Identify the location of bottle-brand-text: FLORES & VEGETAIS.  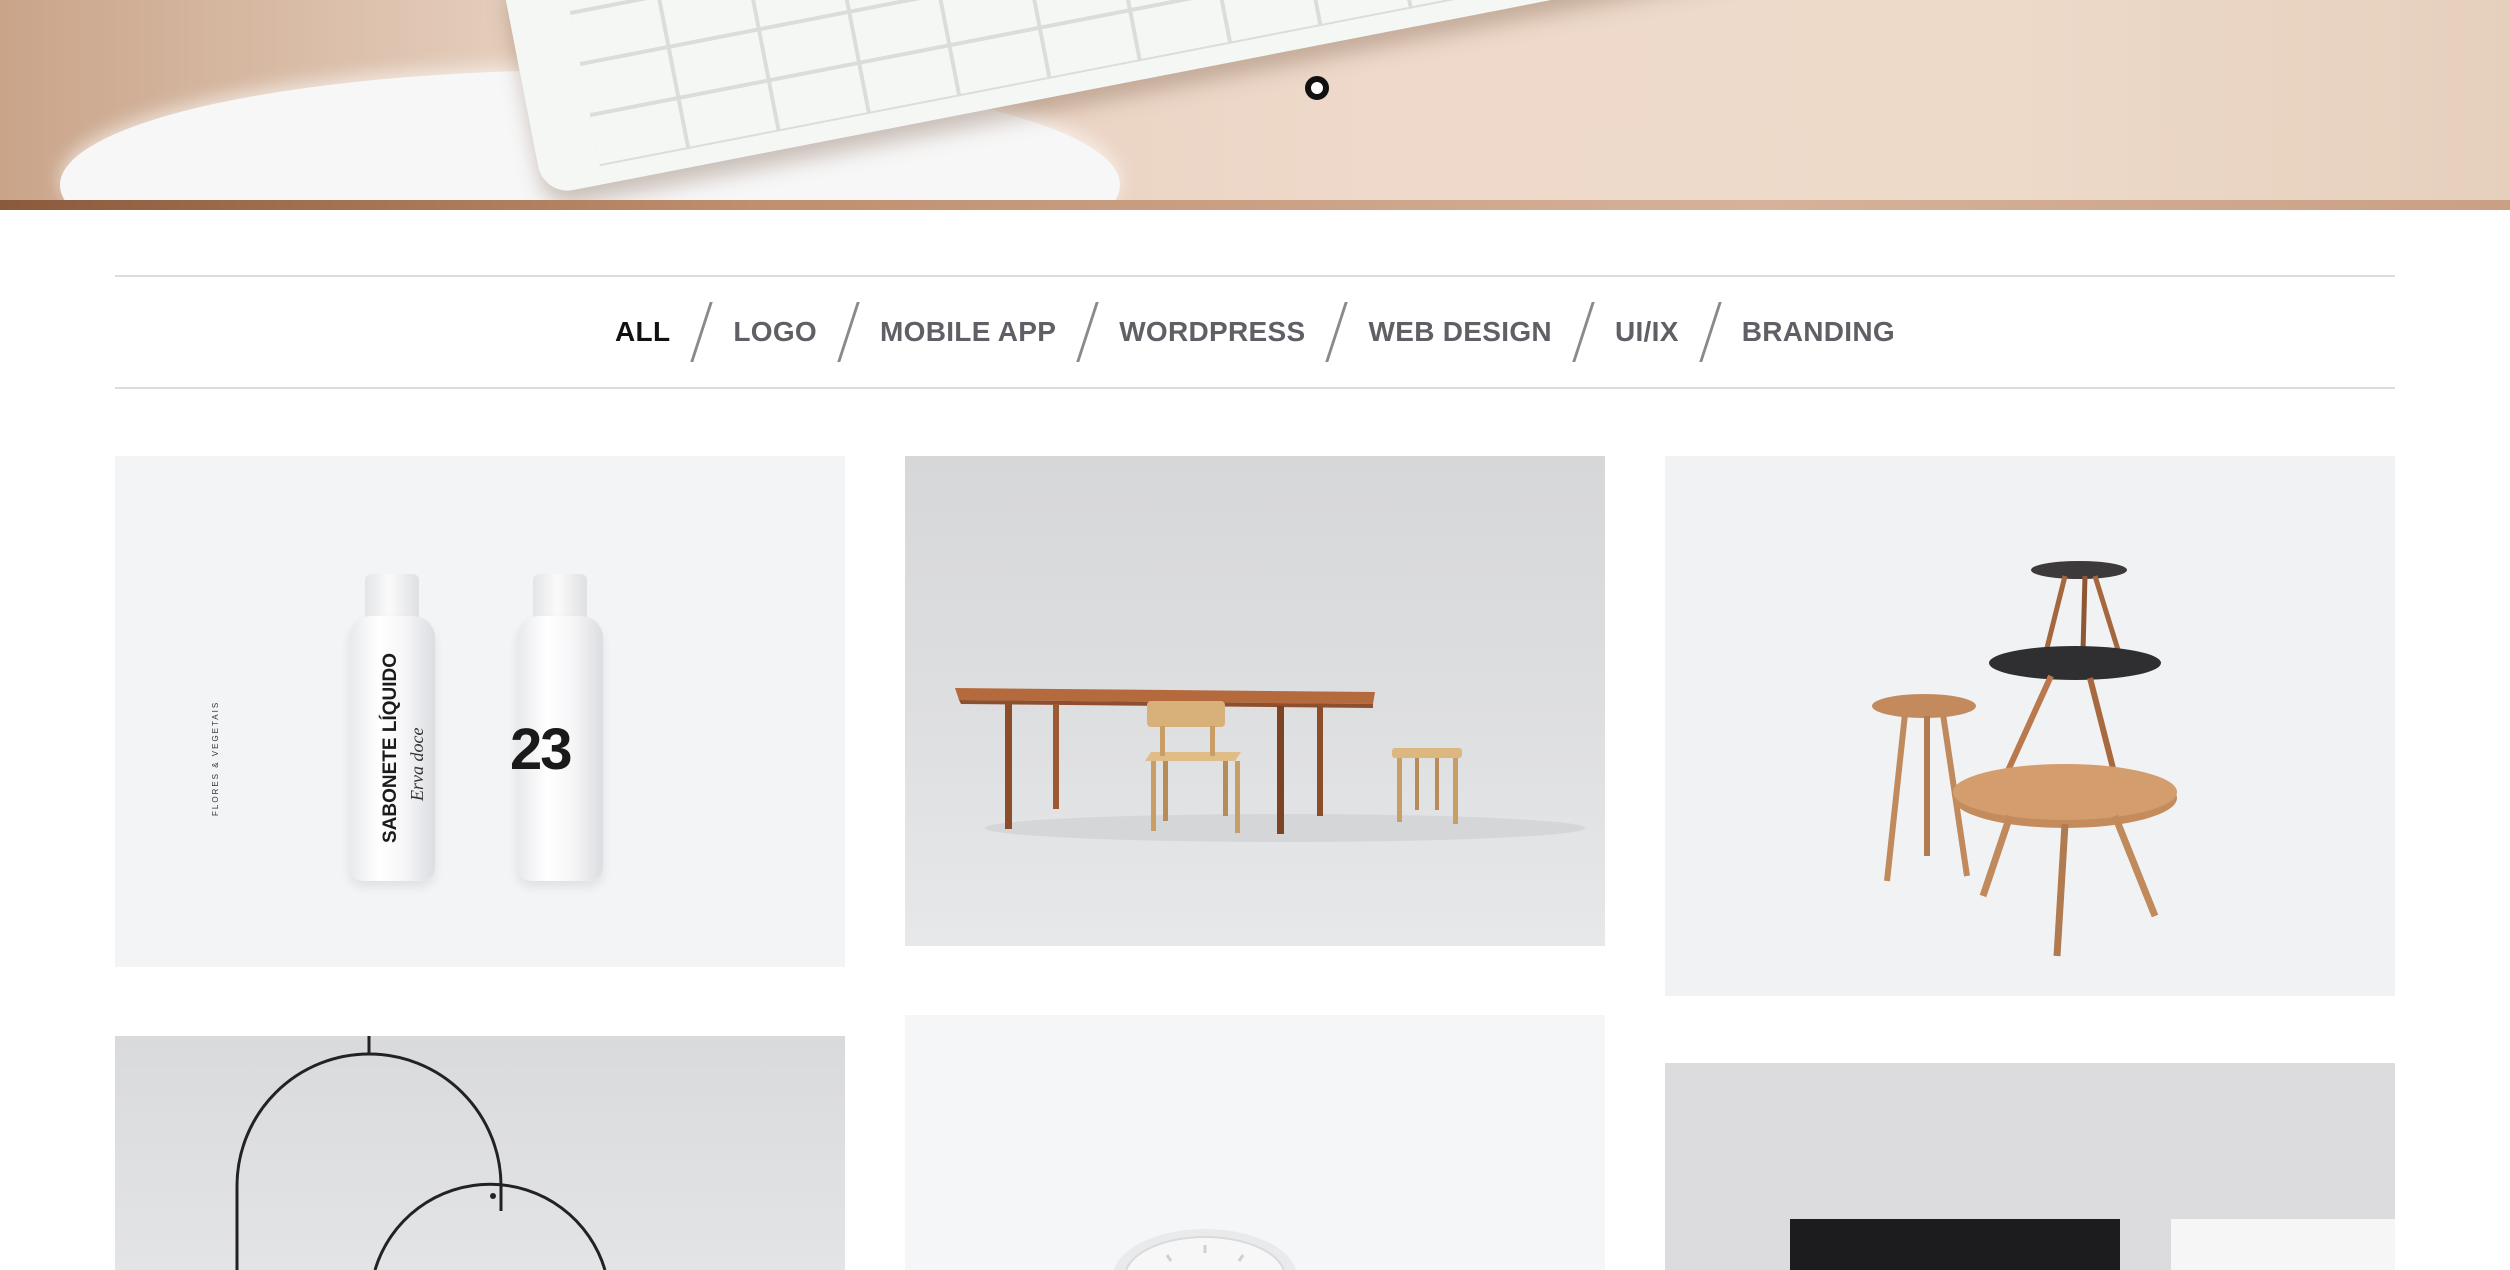
(215, 758).